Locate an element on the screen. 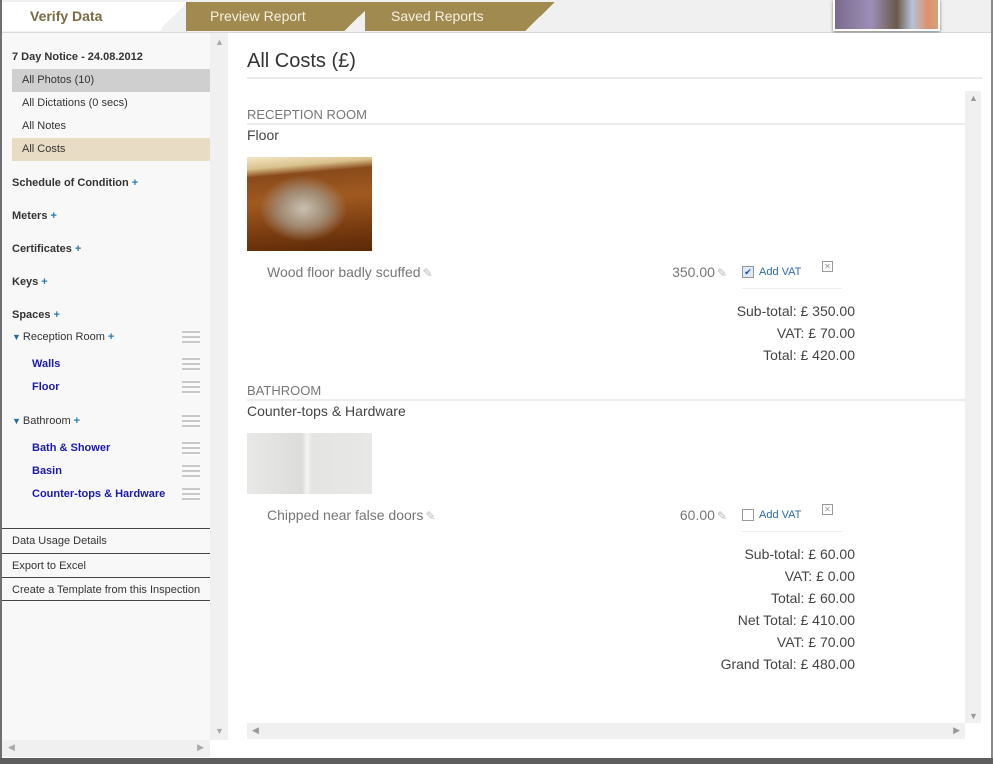 The width and height of the screenshot is (993, 764). room-bathroom: ▼ Bathroom + is located at coordinates (46, 421).